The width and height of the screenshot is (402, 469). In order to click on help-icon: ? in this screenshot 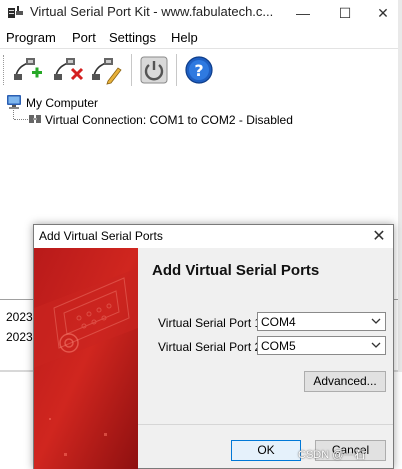, I will do `click(199, 70)`.